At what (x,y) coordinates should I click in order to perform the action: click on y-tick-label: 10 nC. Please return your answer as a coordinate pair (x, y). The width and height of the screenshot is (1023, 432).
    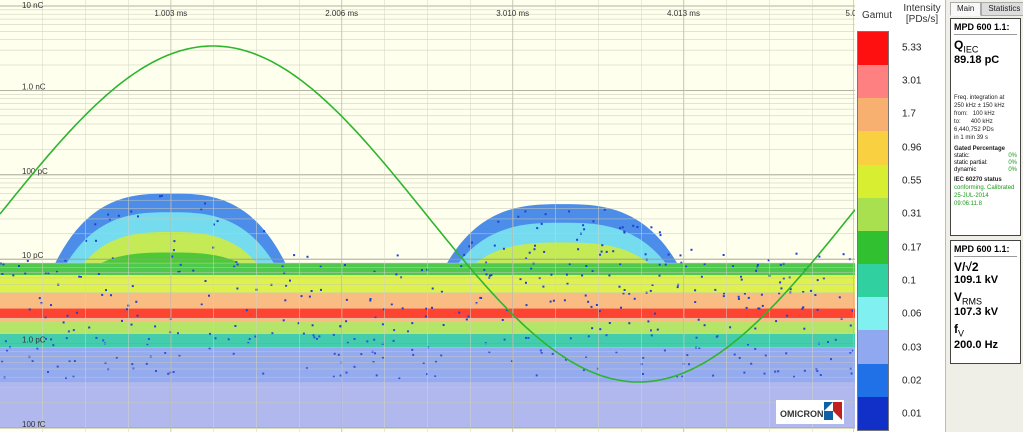
    Looking at the image, I should click on (33, 5).